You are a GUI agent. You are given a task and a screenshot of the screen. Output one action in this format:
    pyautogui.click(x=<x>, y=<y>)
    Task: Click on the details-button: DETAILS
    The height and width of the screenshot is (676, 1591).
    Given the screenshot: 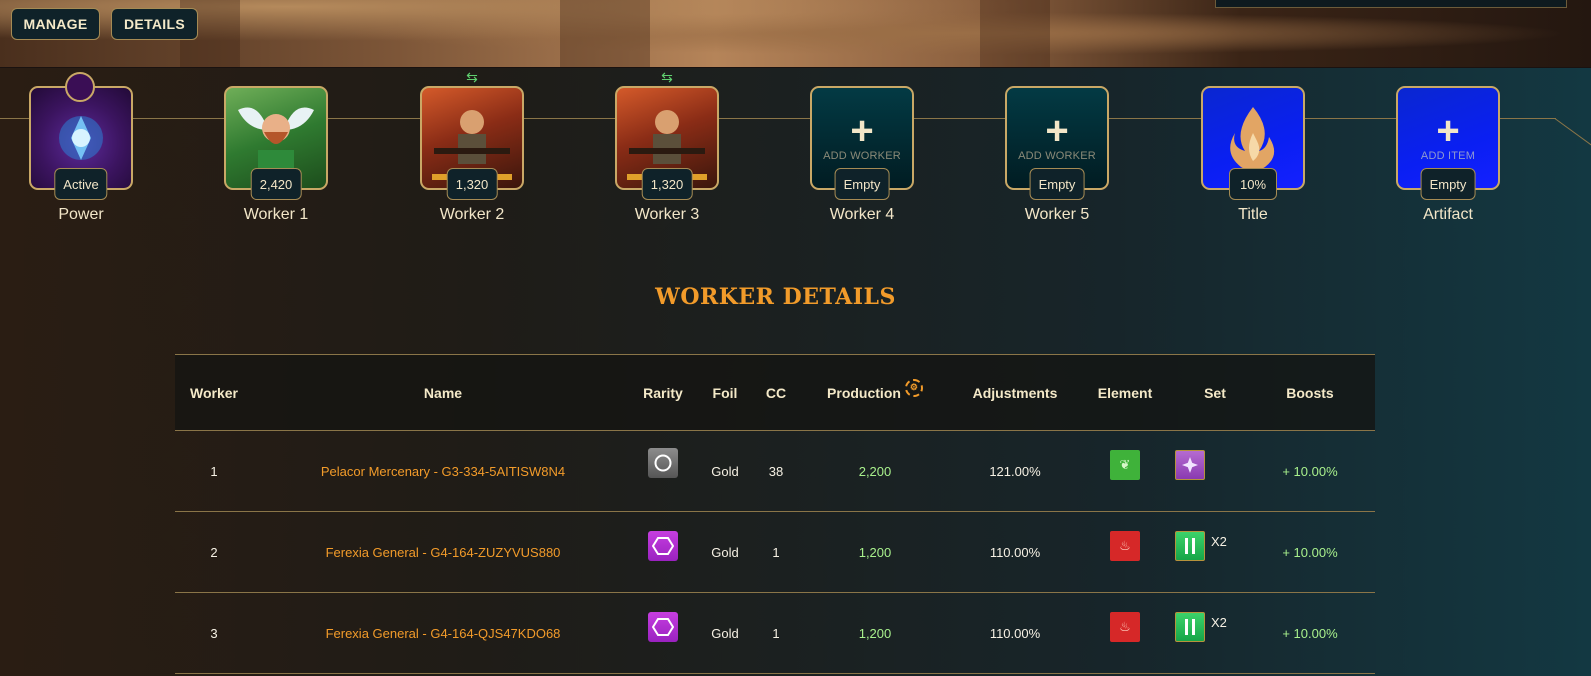 What is the action you would take?
    pyautogui.click(x=154, y=24)
    